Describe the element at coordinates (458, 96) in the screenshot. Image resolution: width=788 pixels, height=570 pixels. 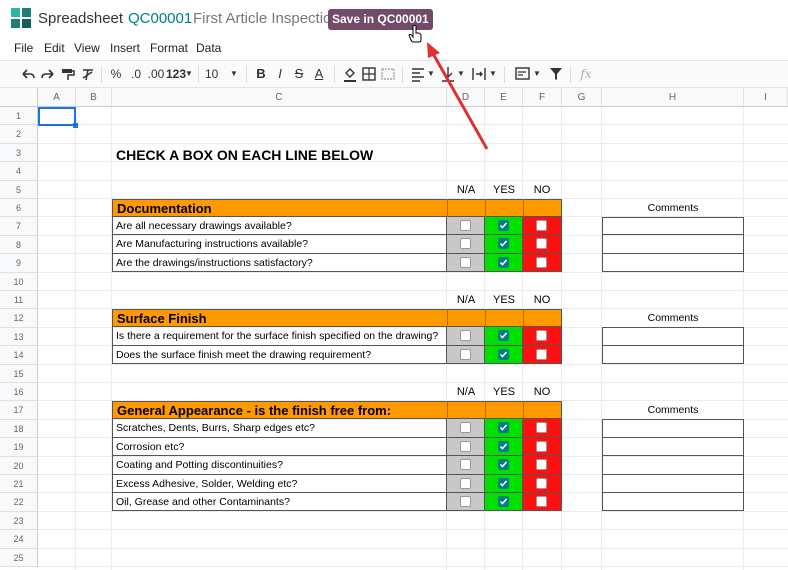
I see `annotation-arrow-icon` at that location.